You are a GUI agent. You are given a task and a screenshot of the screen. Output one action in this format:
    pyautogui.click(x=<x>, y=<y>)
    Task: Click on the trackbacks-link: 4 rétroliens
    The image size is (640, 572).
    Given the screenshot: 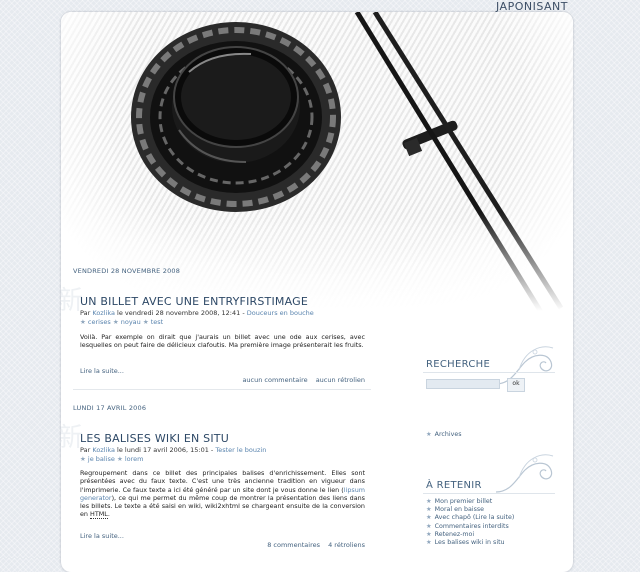 What is the action you would take?
    pyautogui.click(x=346, y=545)
    